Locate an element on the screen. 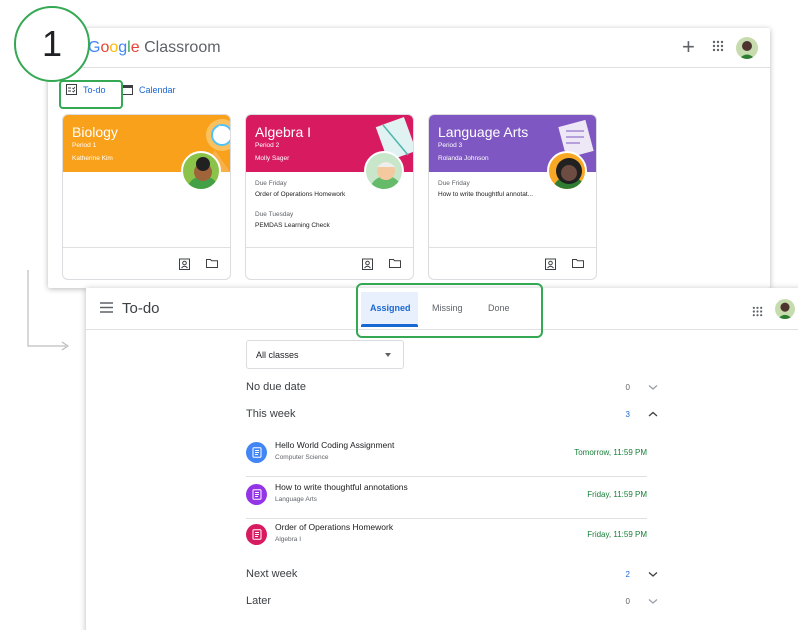  due-assignment-link: PEMDAS Learning Check is located at coordinates (292, 225).